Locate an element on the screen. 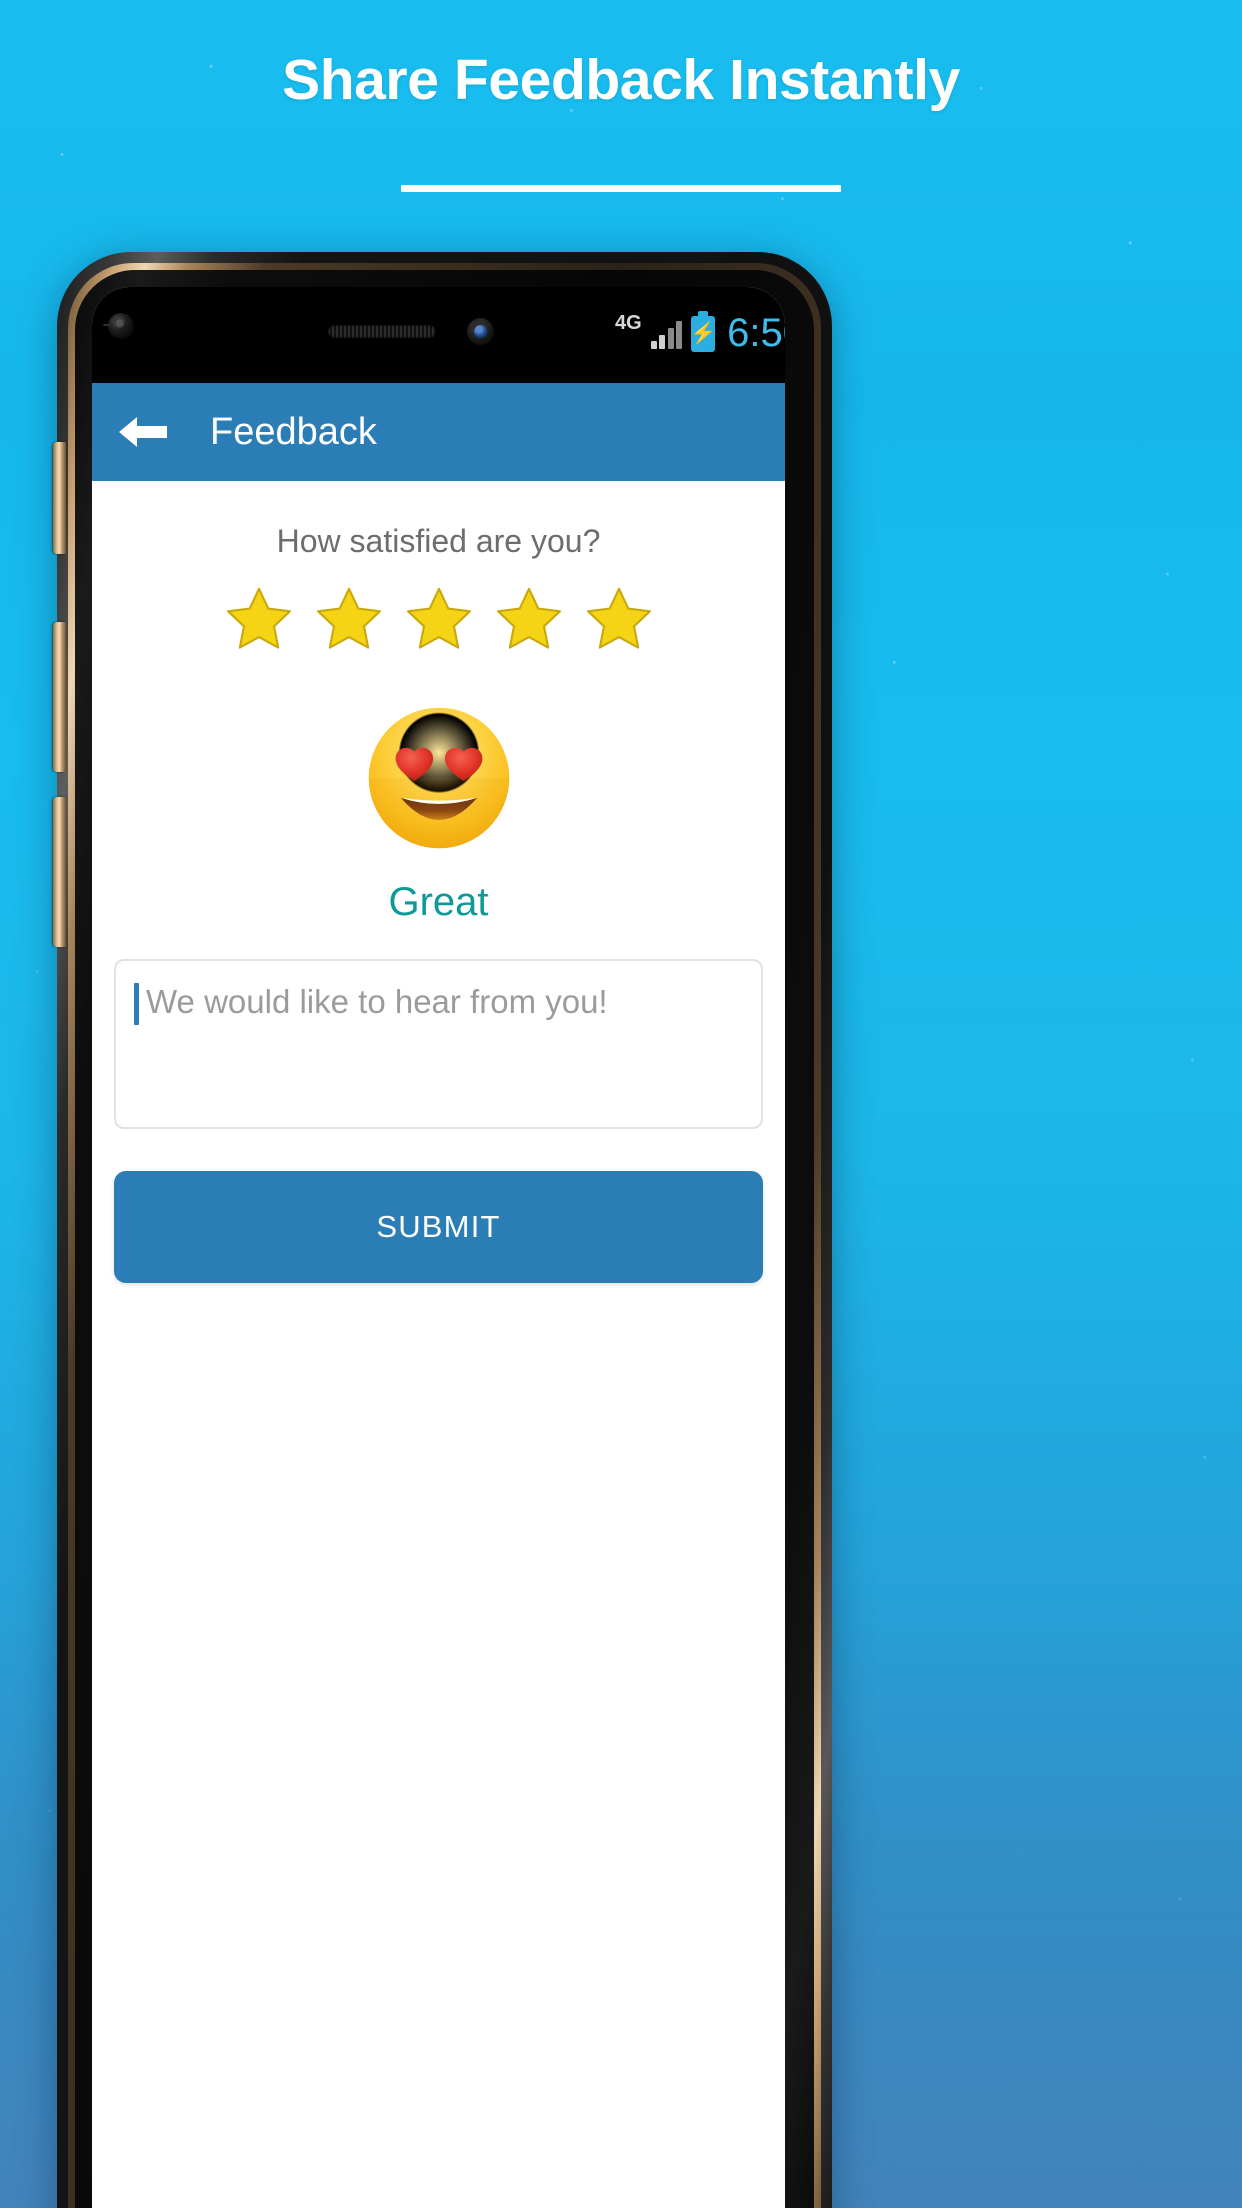 The image size is (1242, 2208). star-5-icon is located at coordinates (619, 620).